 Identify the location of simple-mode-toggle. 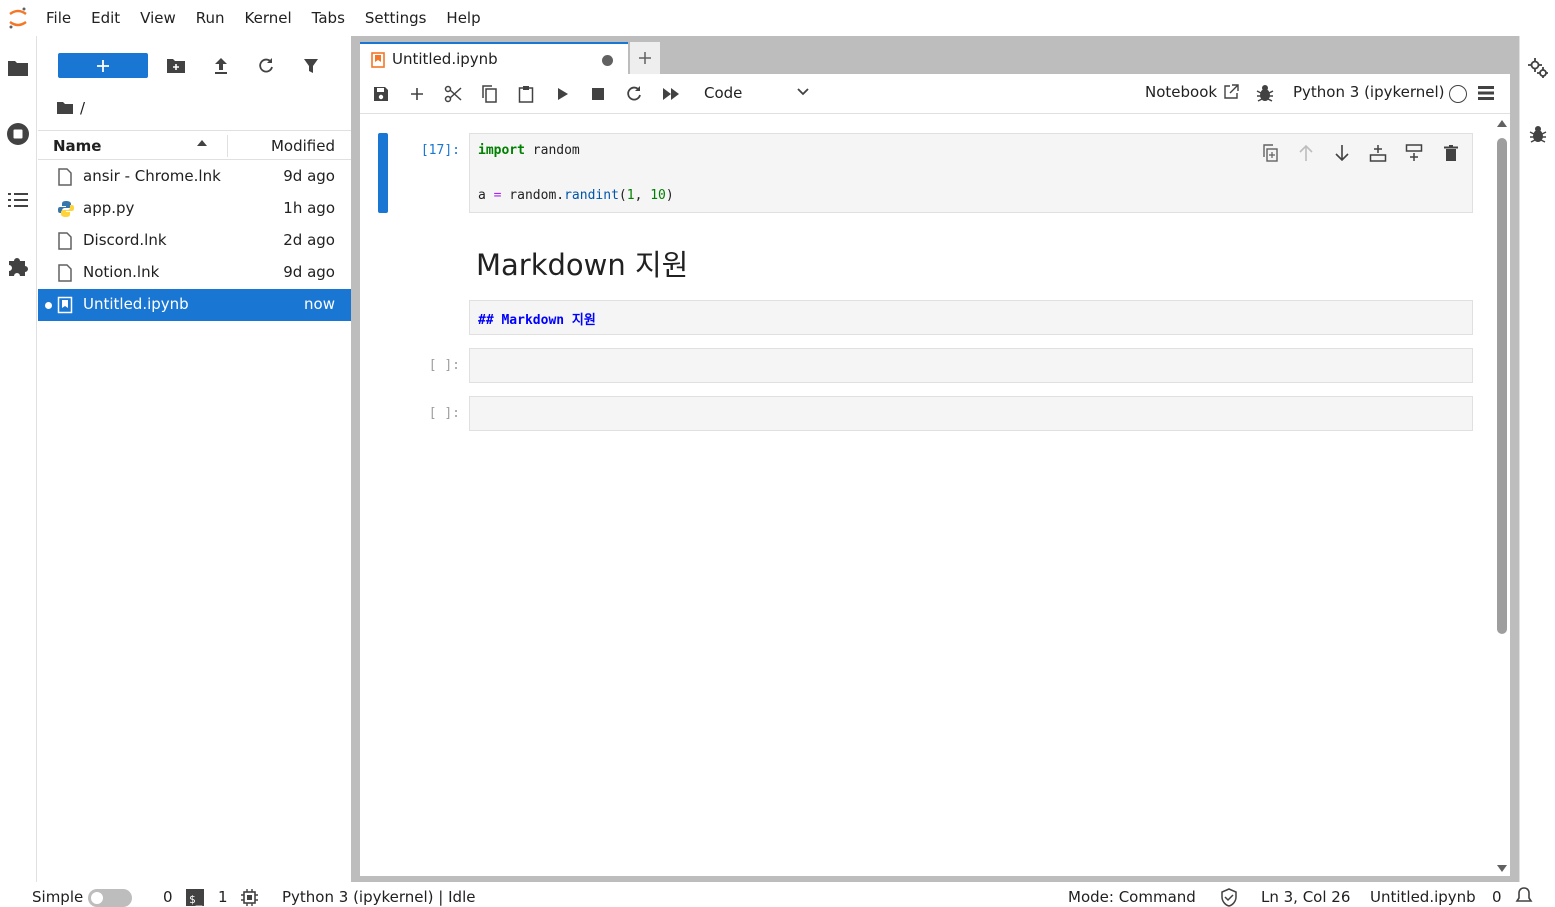
(110, 898).